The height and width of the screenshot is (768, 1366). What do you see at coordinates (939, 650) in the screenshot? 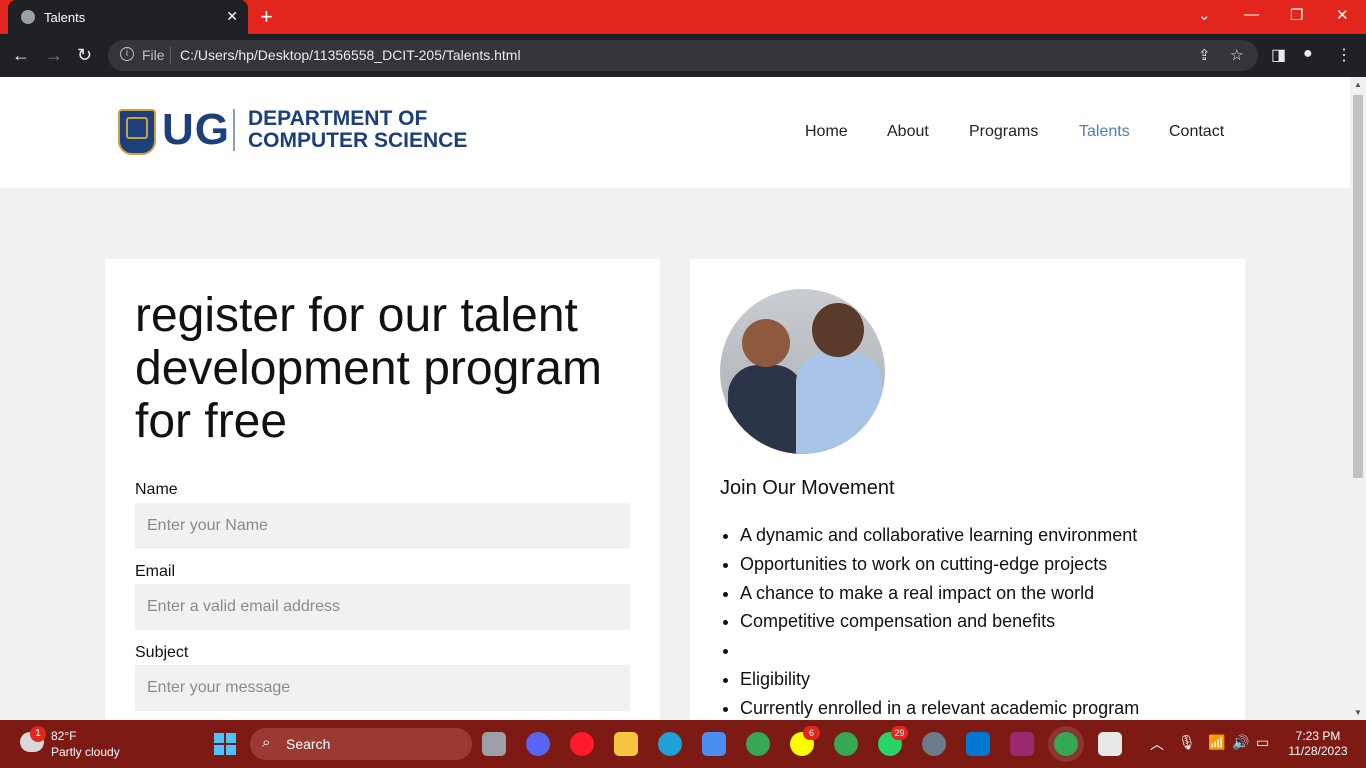
I see `list-item` at bounding box center [939, 650].